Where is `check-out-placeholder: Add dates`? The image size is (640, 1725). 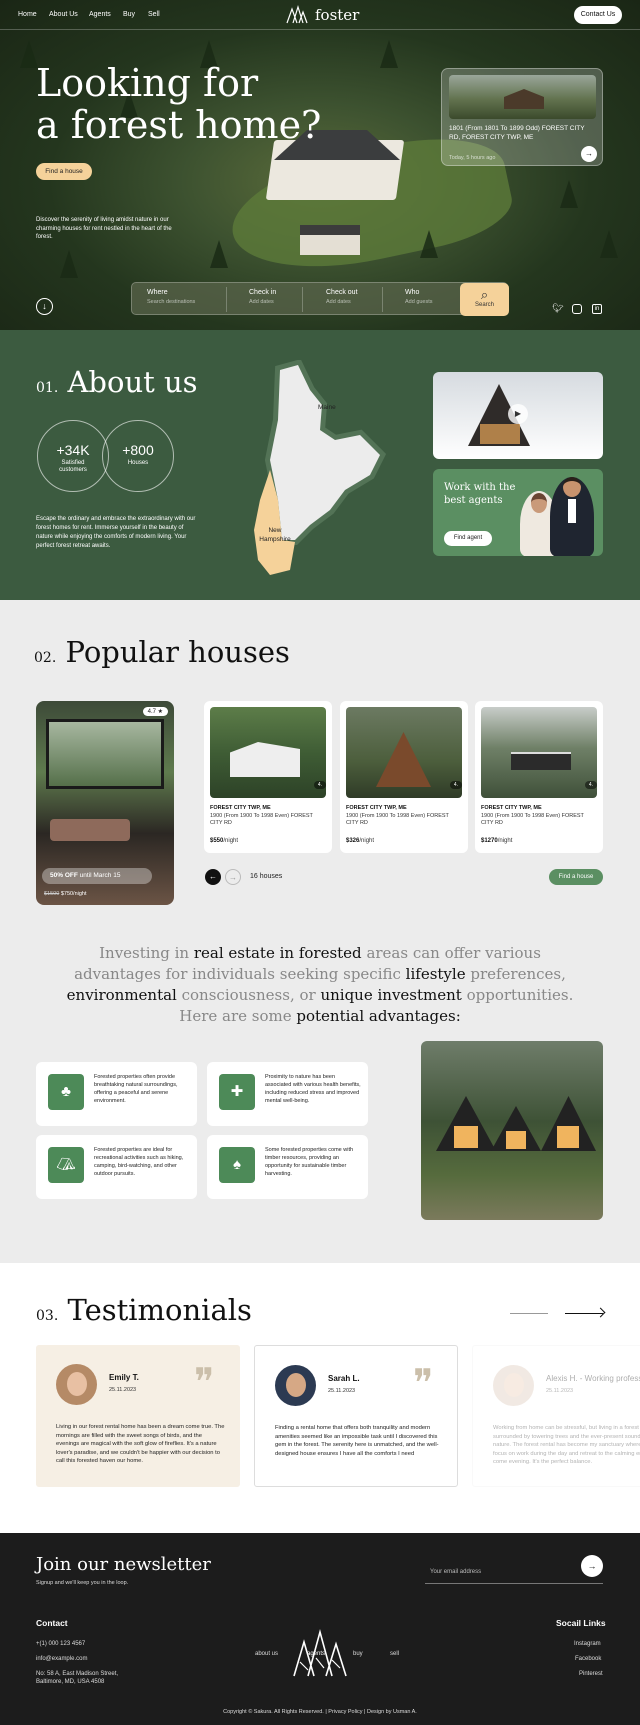 check-out-placeholder: Add dates is located at coordinates (338, 302).